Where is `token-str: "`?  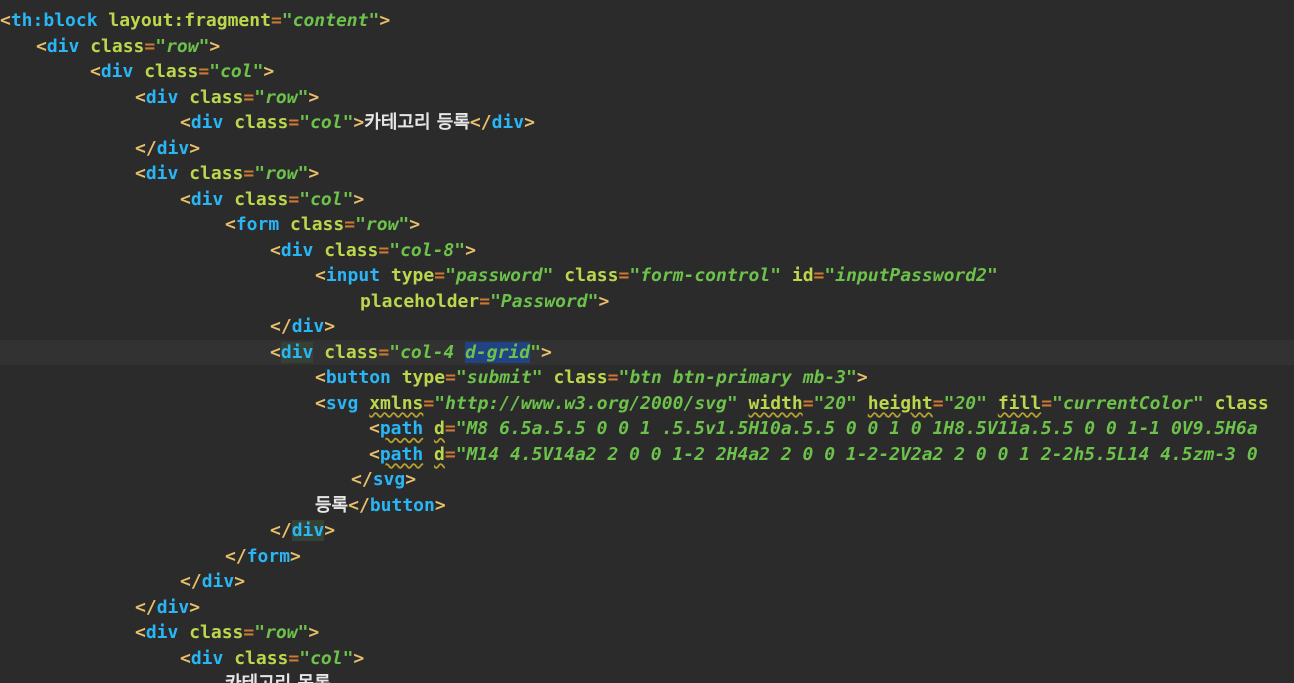
token-str: " is located at coordinates (535, 352).